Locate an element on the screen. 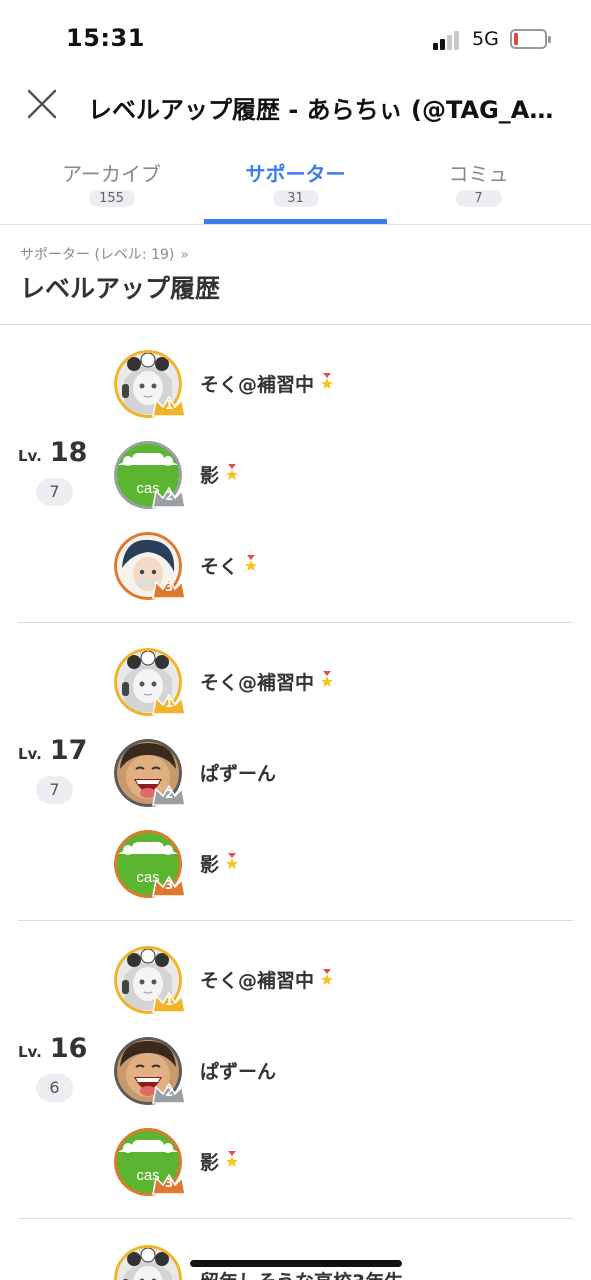  tab-supporters: サポーター 31 is located at coordinates (295, 187).